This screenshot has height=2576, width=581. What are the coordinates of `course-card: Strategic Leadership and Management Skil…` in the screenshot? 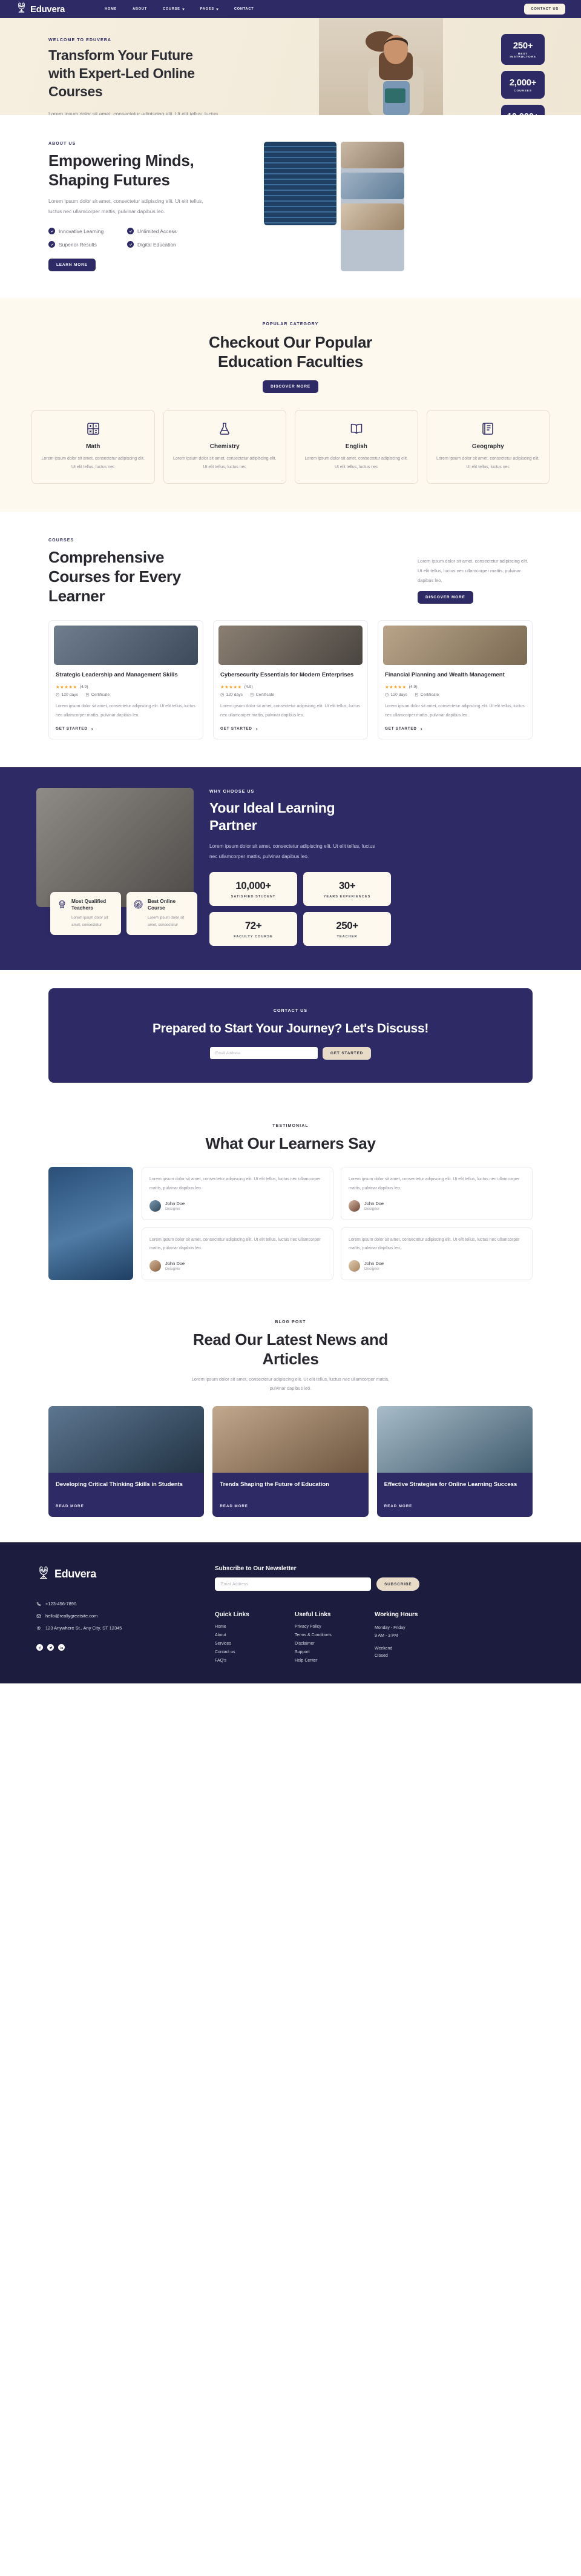 It's located at (125, 680).